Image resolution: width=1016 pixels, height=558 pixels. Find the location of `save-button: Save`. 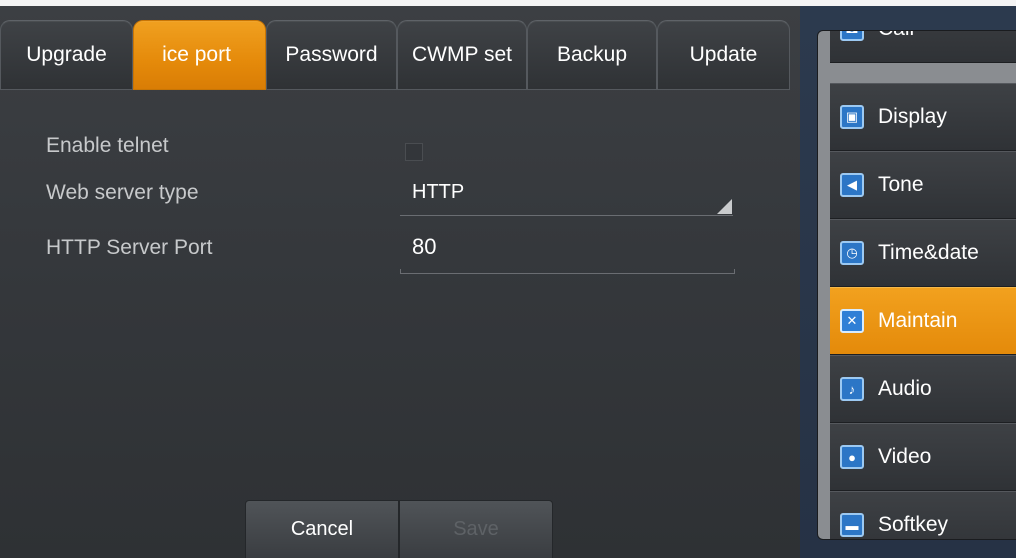

save-button: Save is located at coordinates (476, 529).